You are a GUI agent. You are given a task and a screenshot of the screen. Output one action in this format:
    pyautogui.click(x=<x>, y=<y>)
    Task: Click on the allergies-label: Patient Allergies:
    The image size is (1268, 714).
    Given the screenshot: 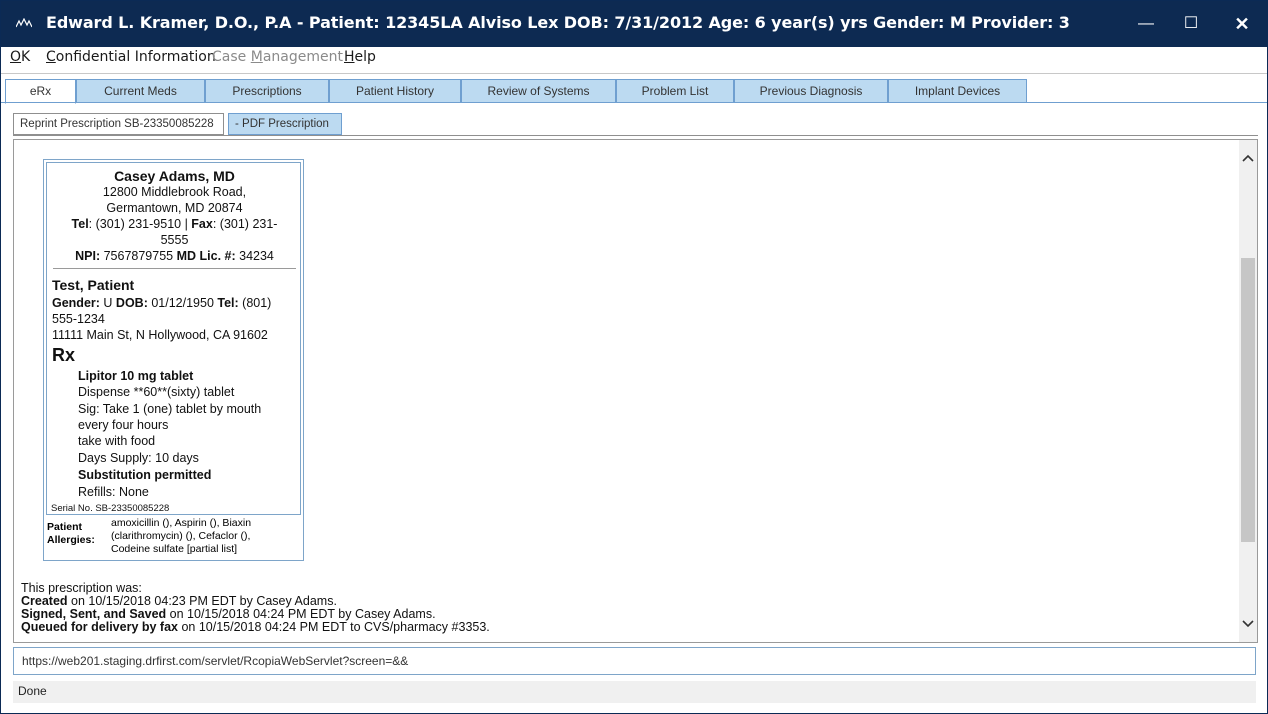 What is the action you would take?
    pyautogui.click(x=72, y=534)
    